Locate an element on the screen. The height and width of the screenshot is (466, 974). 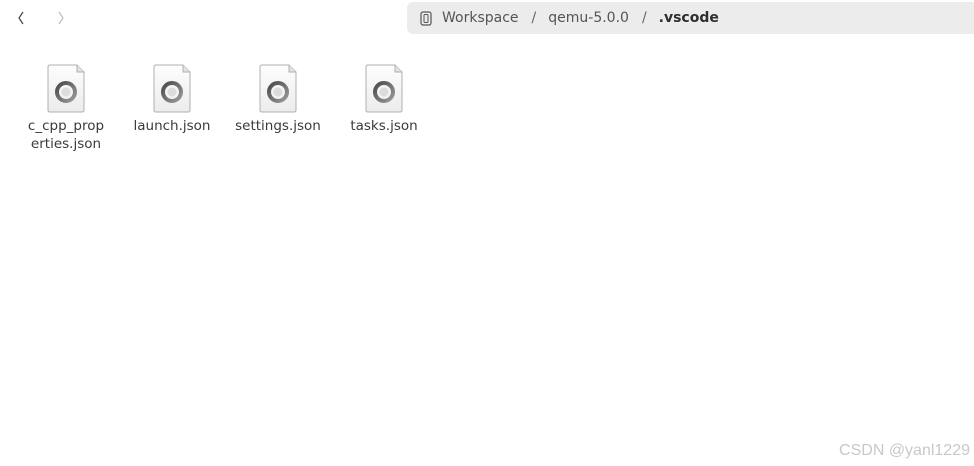
file-item-c-cpp-properties: c_cpp_prop erties.json is located at coordinates (66, 108).